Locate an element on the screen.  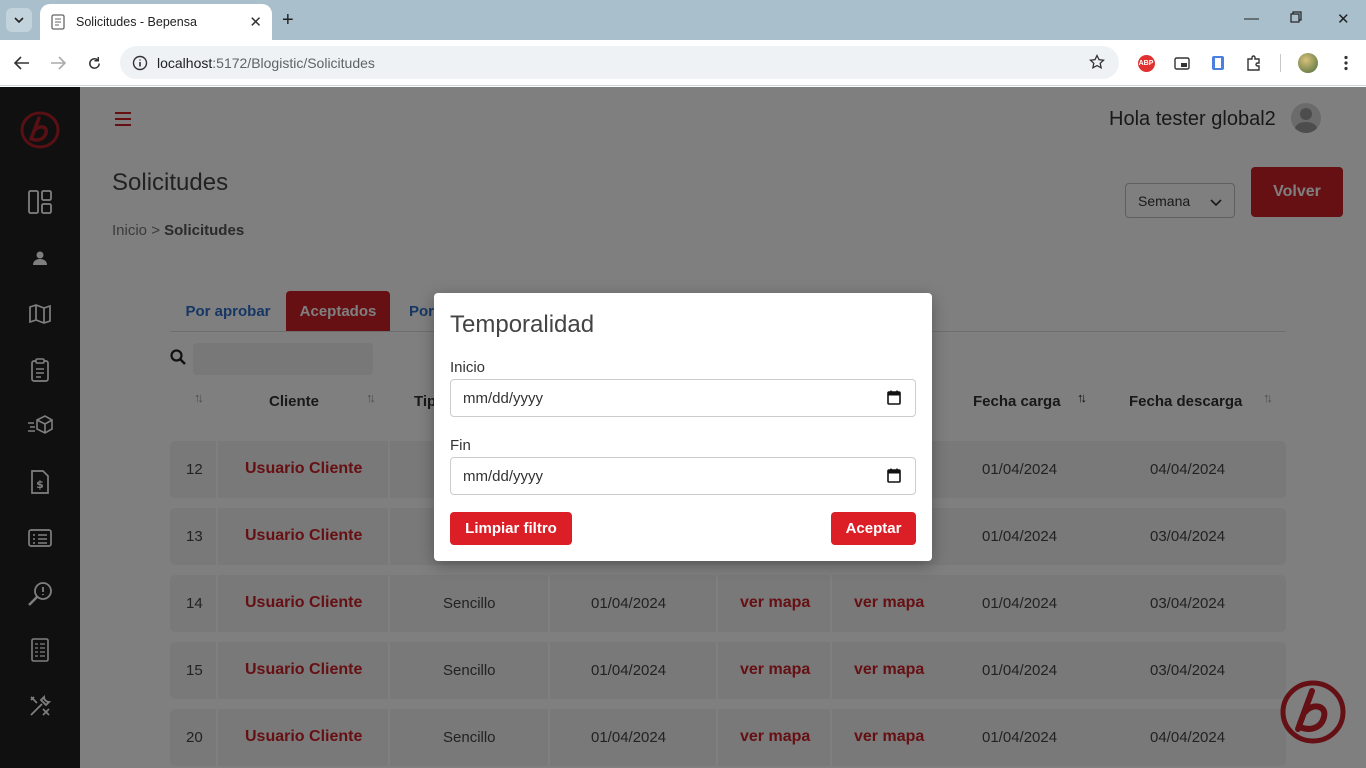
browser-toolbar: localhost:5172/Blogistic/Solicitudes ABP is located at coordinates (683, 63).